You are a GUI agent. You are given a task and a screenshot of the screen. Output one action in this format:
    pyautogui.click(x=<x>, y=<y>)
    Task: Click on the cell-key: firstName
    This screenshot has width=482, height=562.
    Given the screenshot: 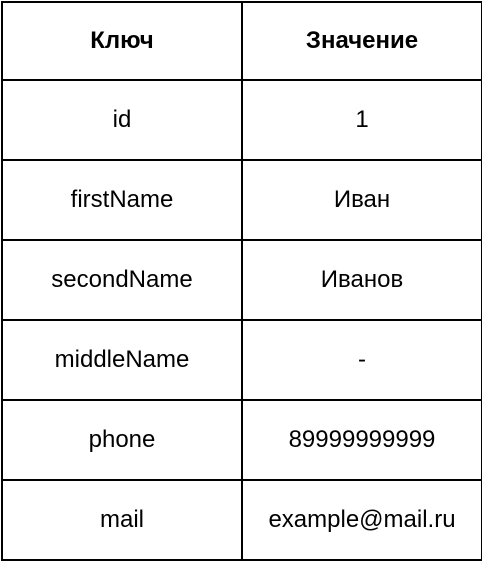 What is the action you would take?
    pyautogui.click(x=122, y=200)
    